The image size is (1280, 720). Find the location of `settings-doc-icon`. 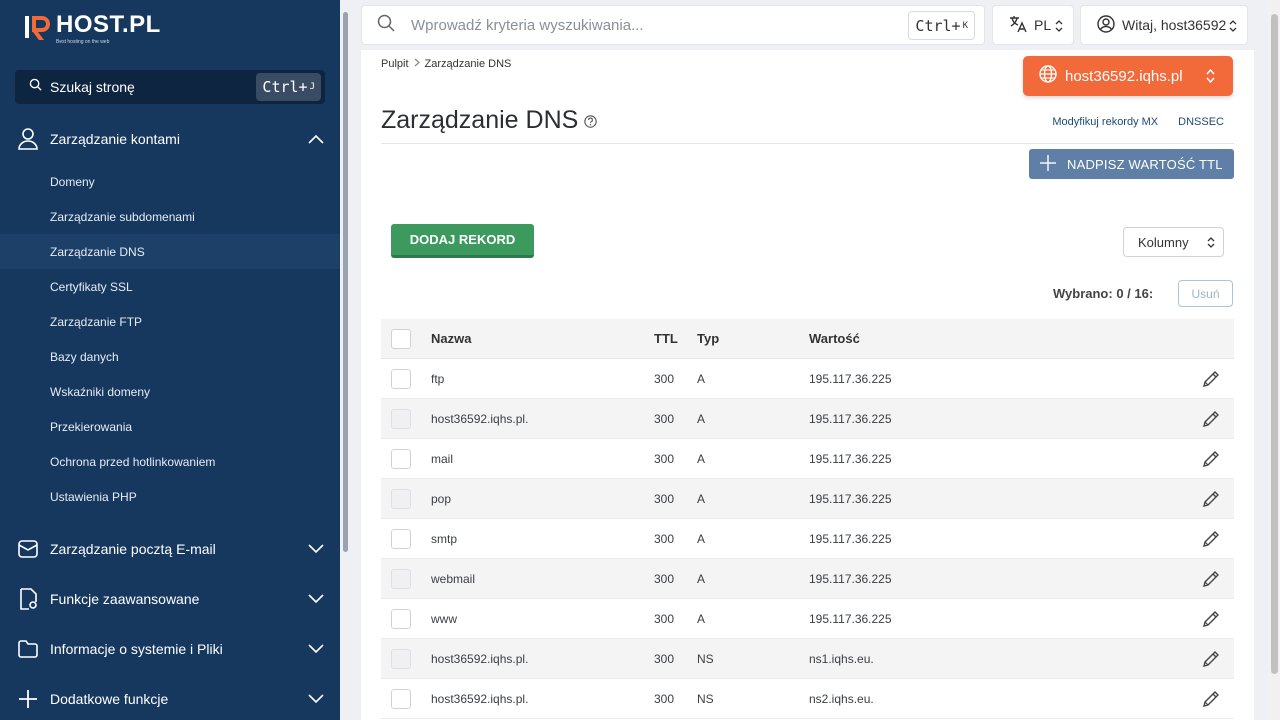

settings-doc-icon is located at coordinates (28, 599).